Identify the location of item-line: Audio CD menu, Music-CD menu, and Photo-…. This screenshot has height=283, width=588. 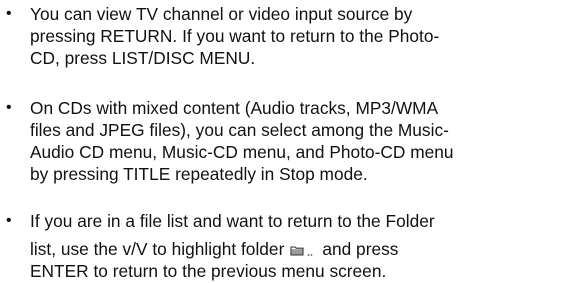
(242, 152).